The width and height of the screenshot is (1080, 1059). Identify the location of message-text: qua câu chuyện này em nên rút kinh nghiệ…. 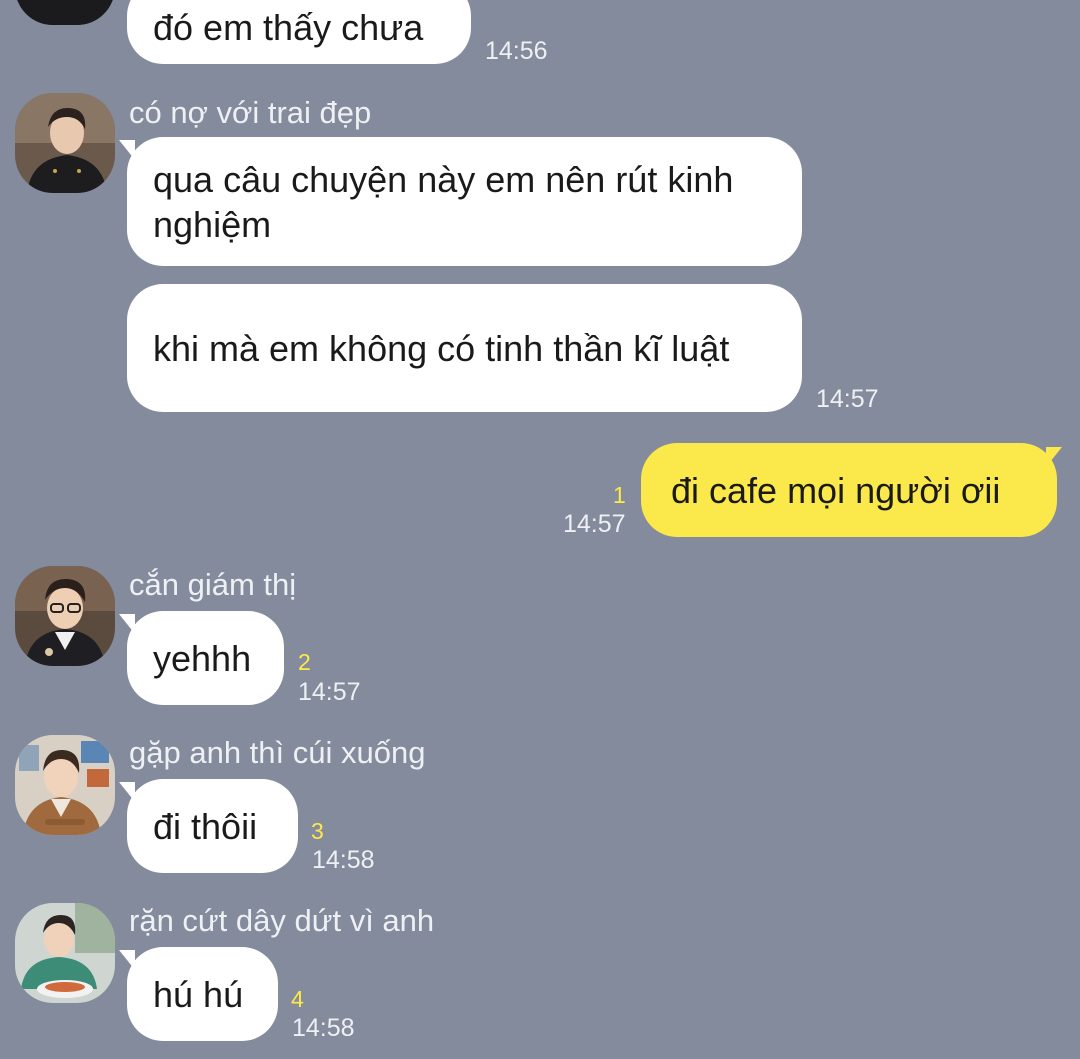
(443, 201).